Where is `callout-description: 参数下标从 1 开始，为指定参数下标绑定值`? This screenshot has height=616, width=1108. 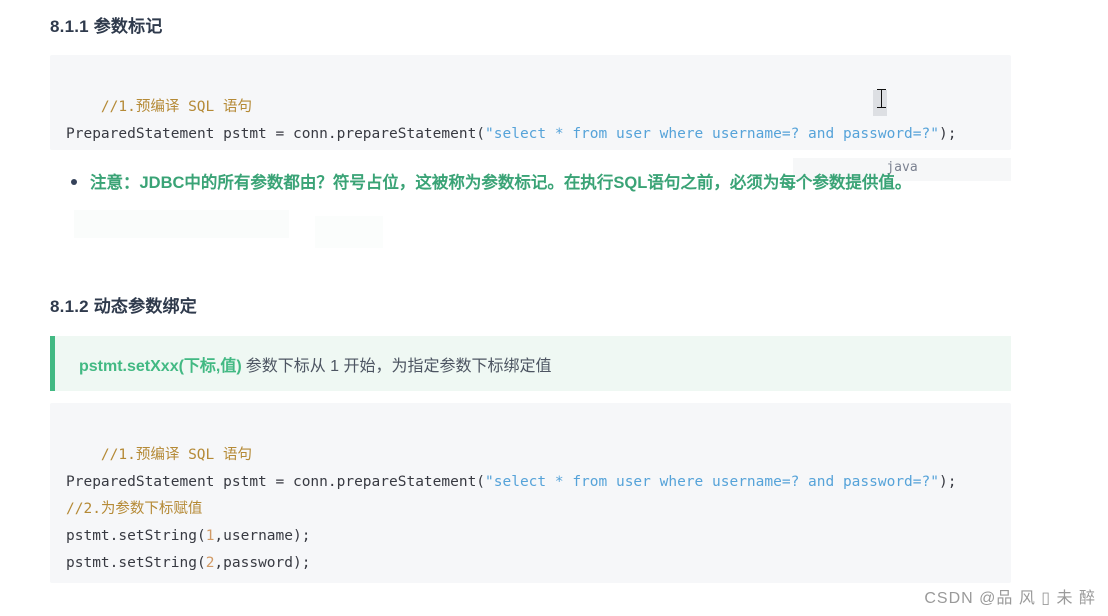 callout-description: 参数下标从 1 开始，为指定参数下标绑定值 is located at coordinates (398, 366).